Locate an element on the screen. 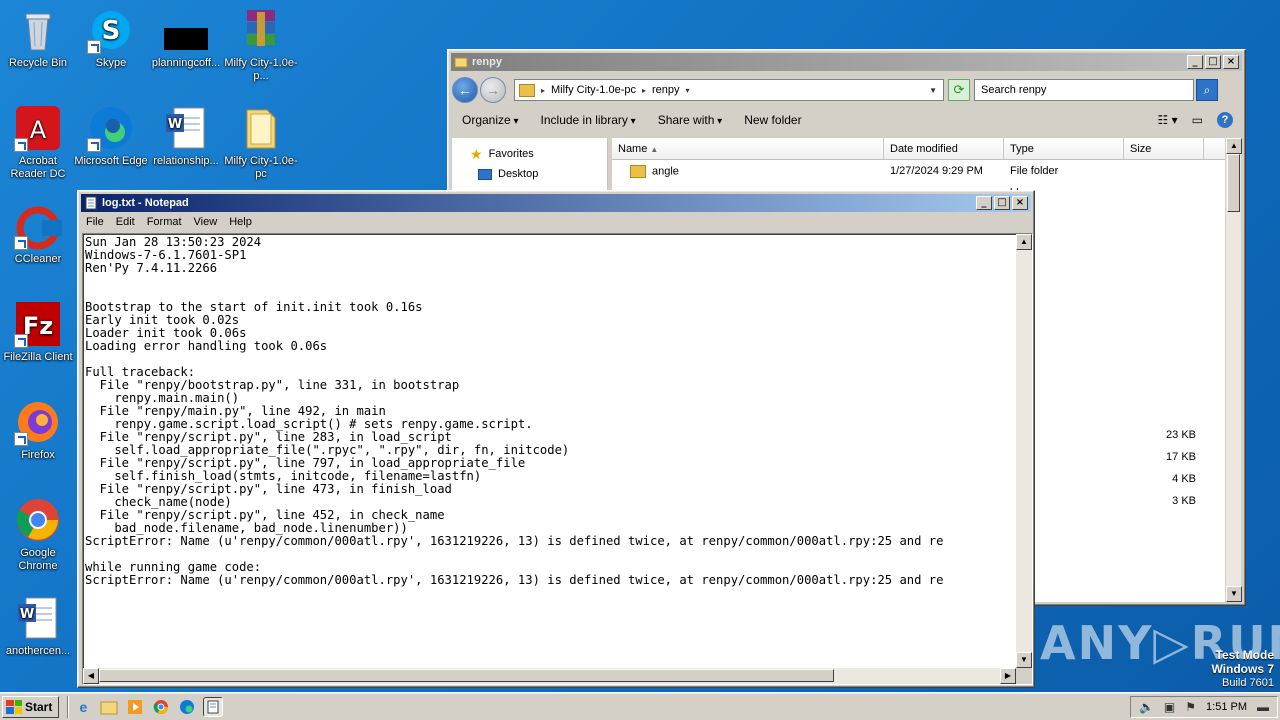  menu-format: Format is located at coordinates (164, 222).